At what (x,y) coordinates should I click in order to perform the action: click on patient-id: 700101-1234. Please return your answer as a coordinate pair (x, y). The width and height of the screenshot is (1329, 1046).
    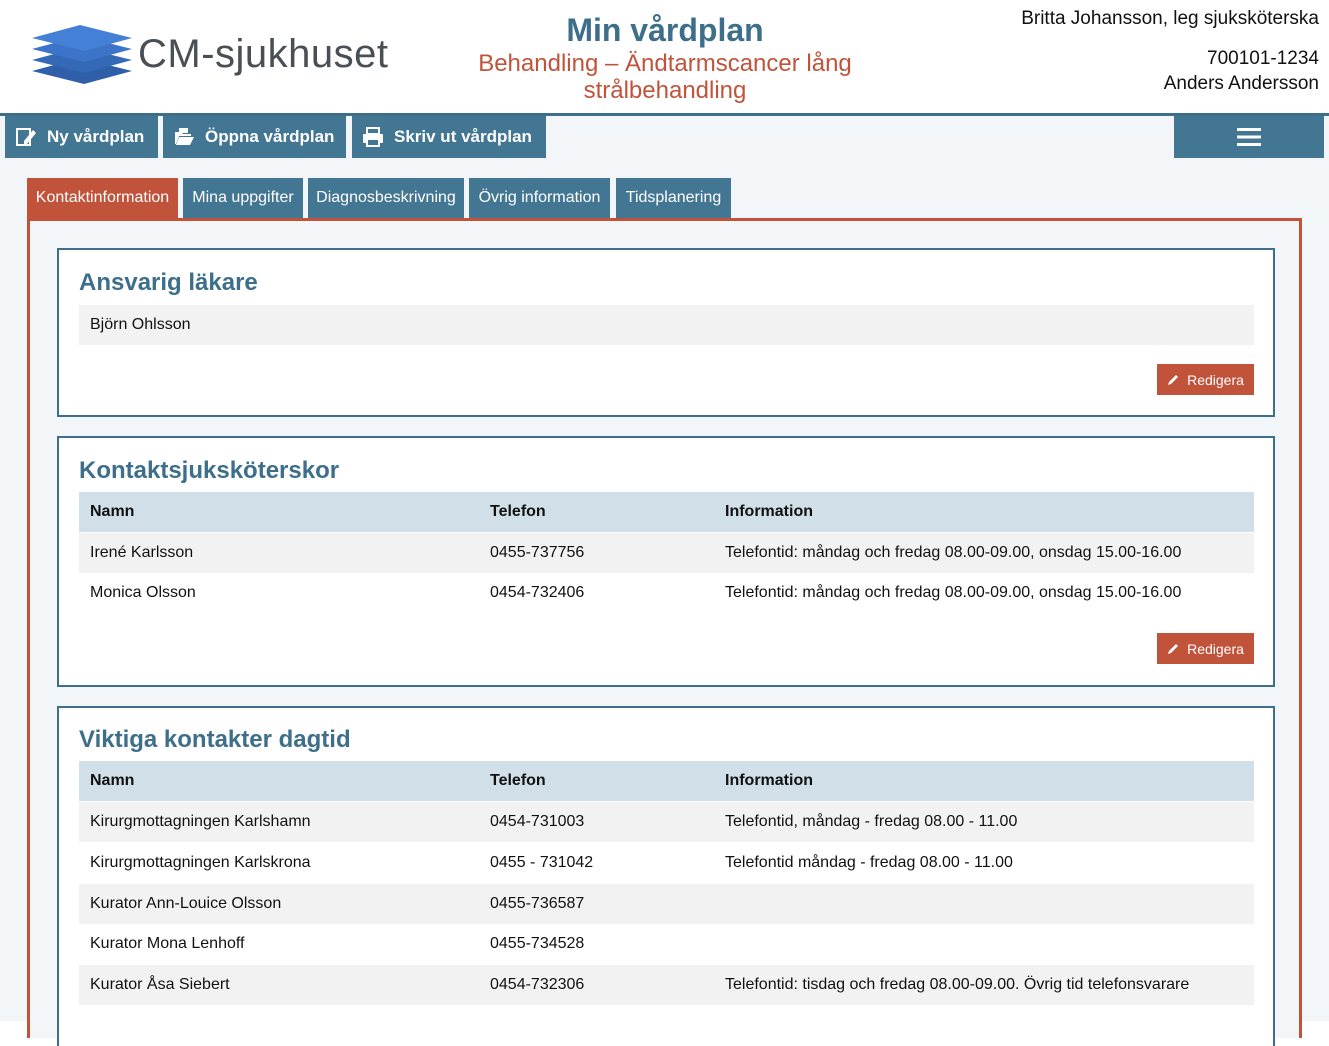
    Looking at the image, I should click on (1263, 58).